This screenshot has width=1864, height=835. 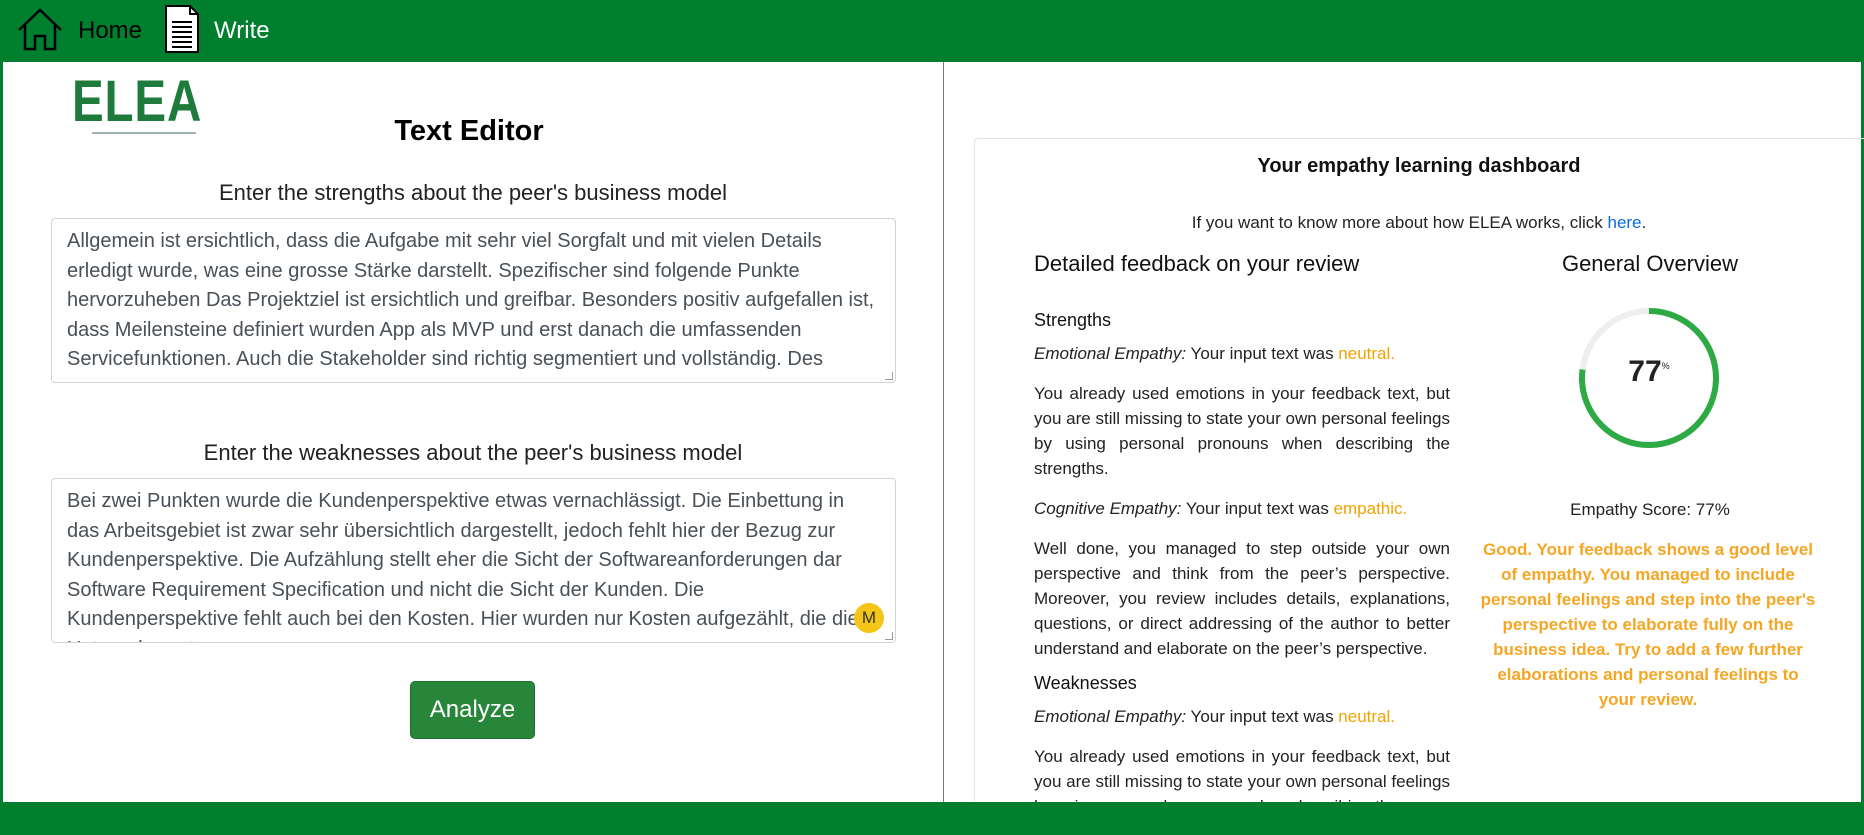 I want to click on gauge-value: 77%, so click(x=1649, y=372).